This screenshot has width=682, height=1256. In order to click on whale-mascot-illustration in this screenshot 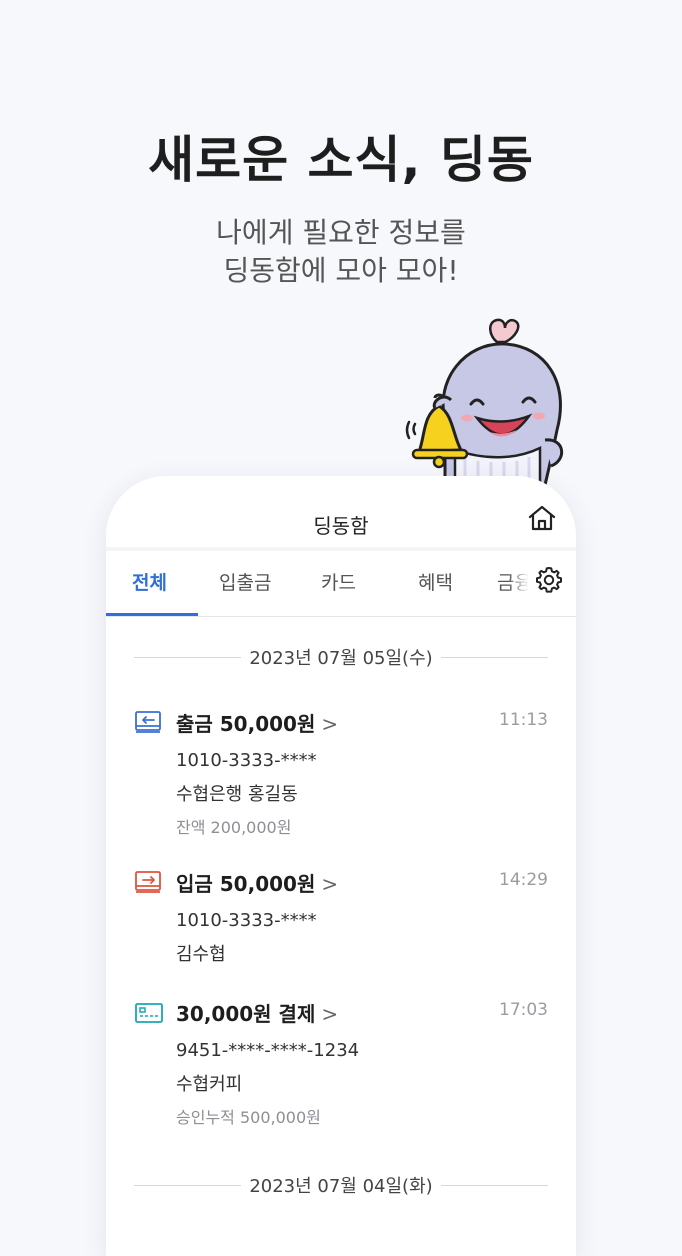, I will do `click(484, 401)`.